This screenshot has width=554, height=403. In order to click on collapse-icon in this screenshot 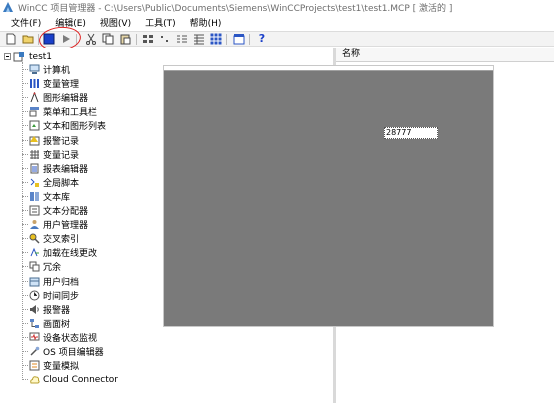, I will do `click(7, 56)`.